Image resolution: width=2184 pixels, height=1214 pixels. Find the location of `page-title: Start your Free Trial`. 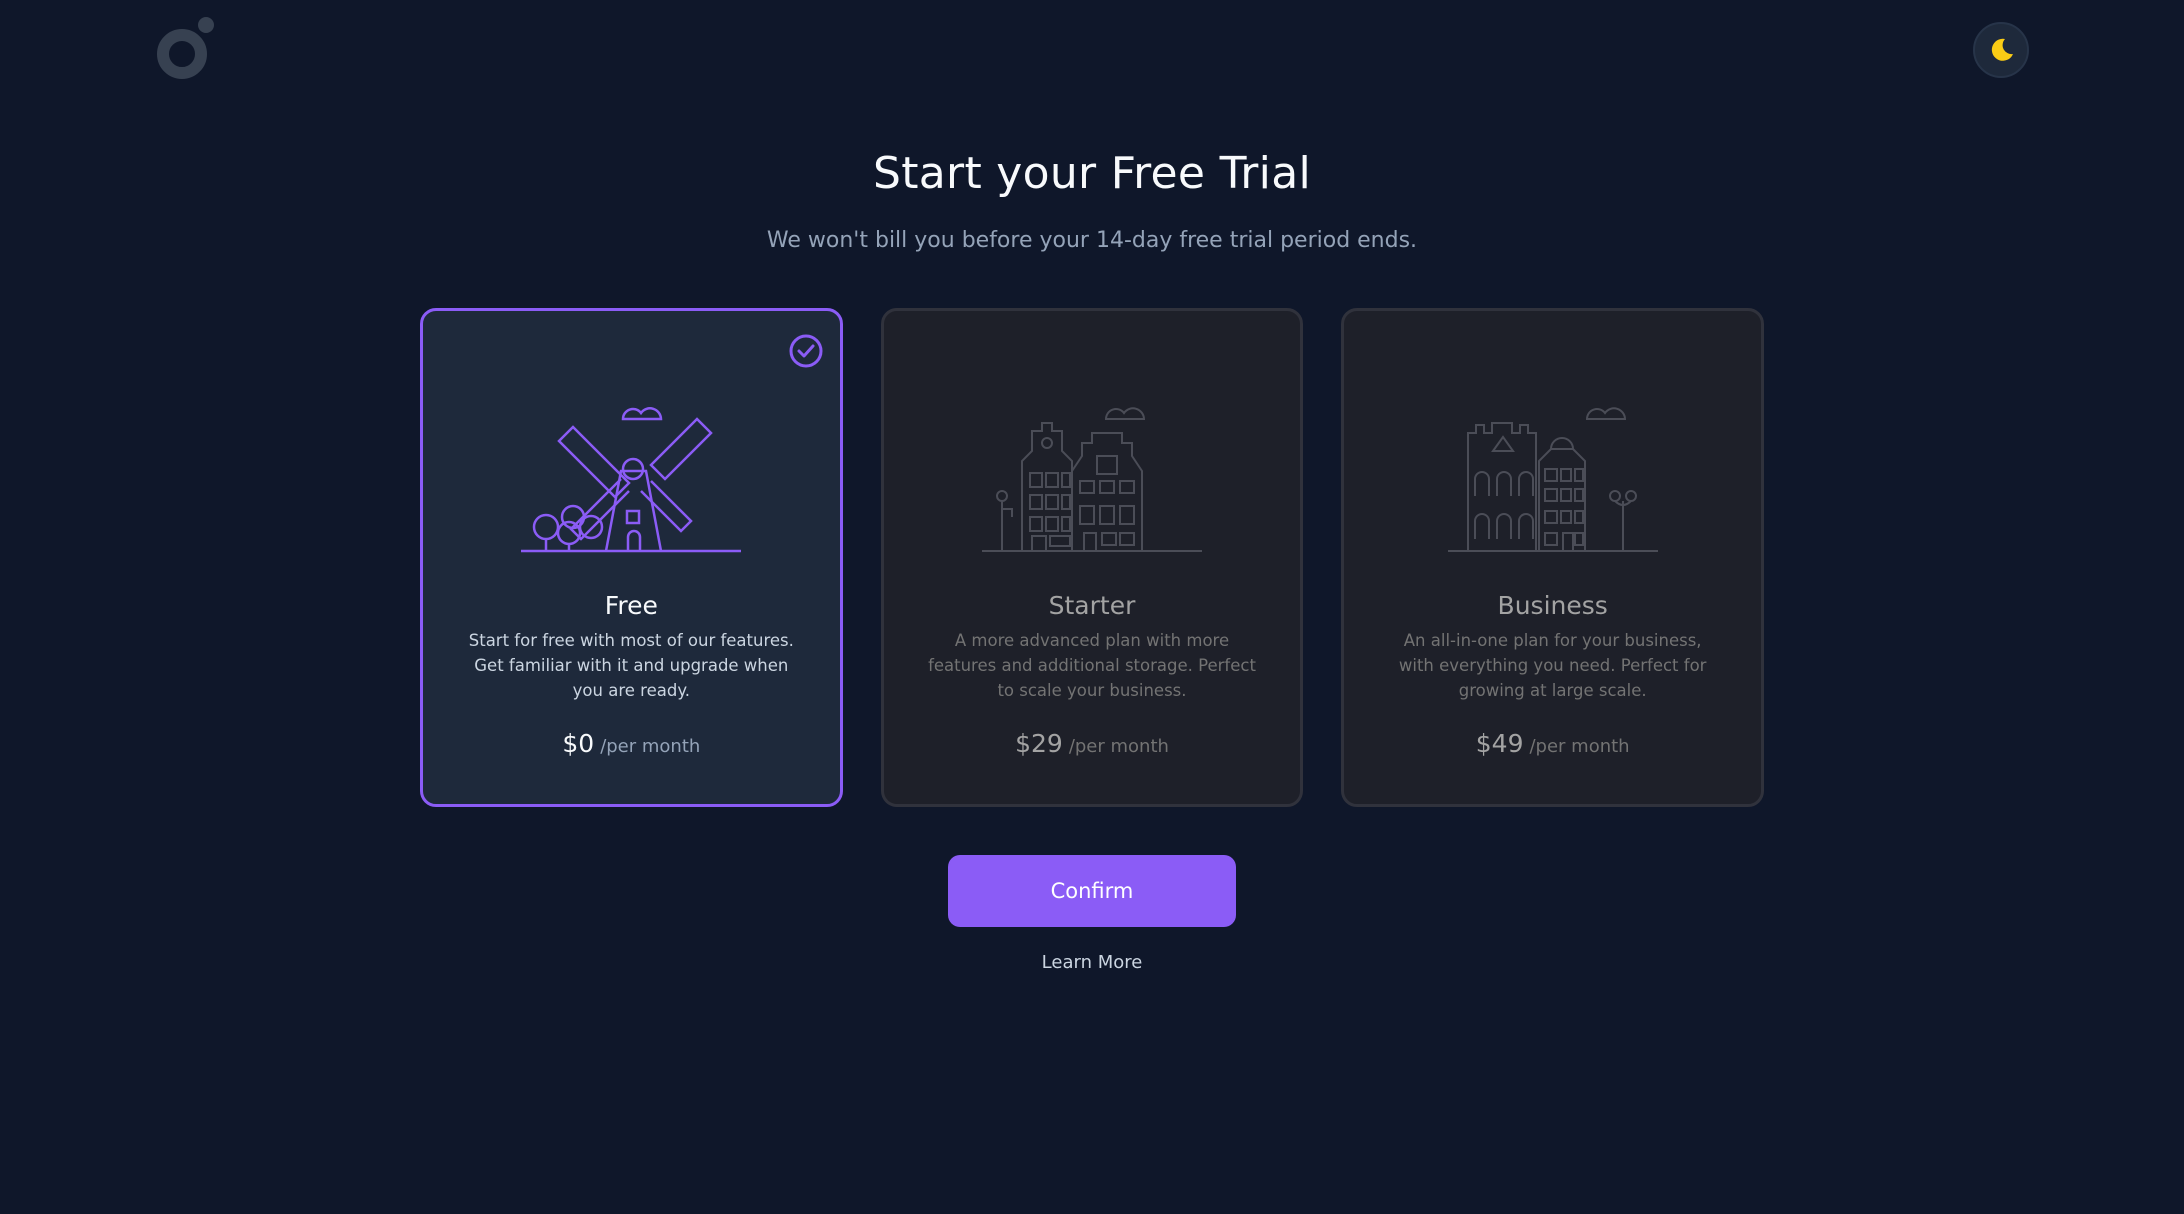

page-title: Start your Free Trial is located at coordinates (1092, 173).